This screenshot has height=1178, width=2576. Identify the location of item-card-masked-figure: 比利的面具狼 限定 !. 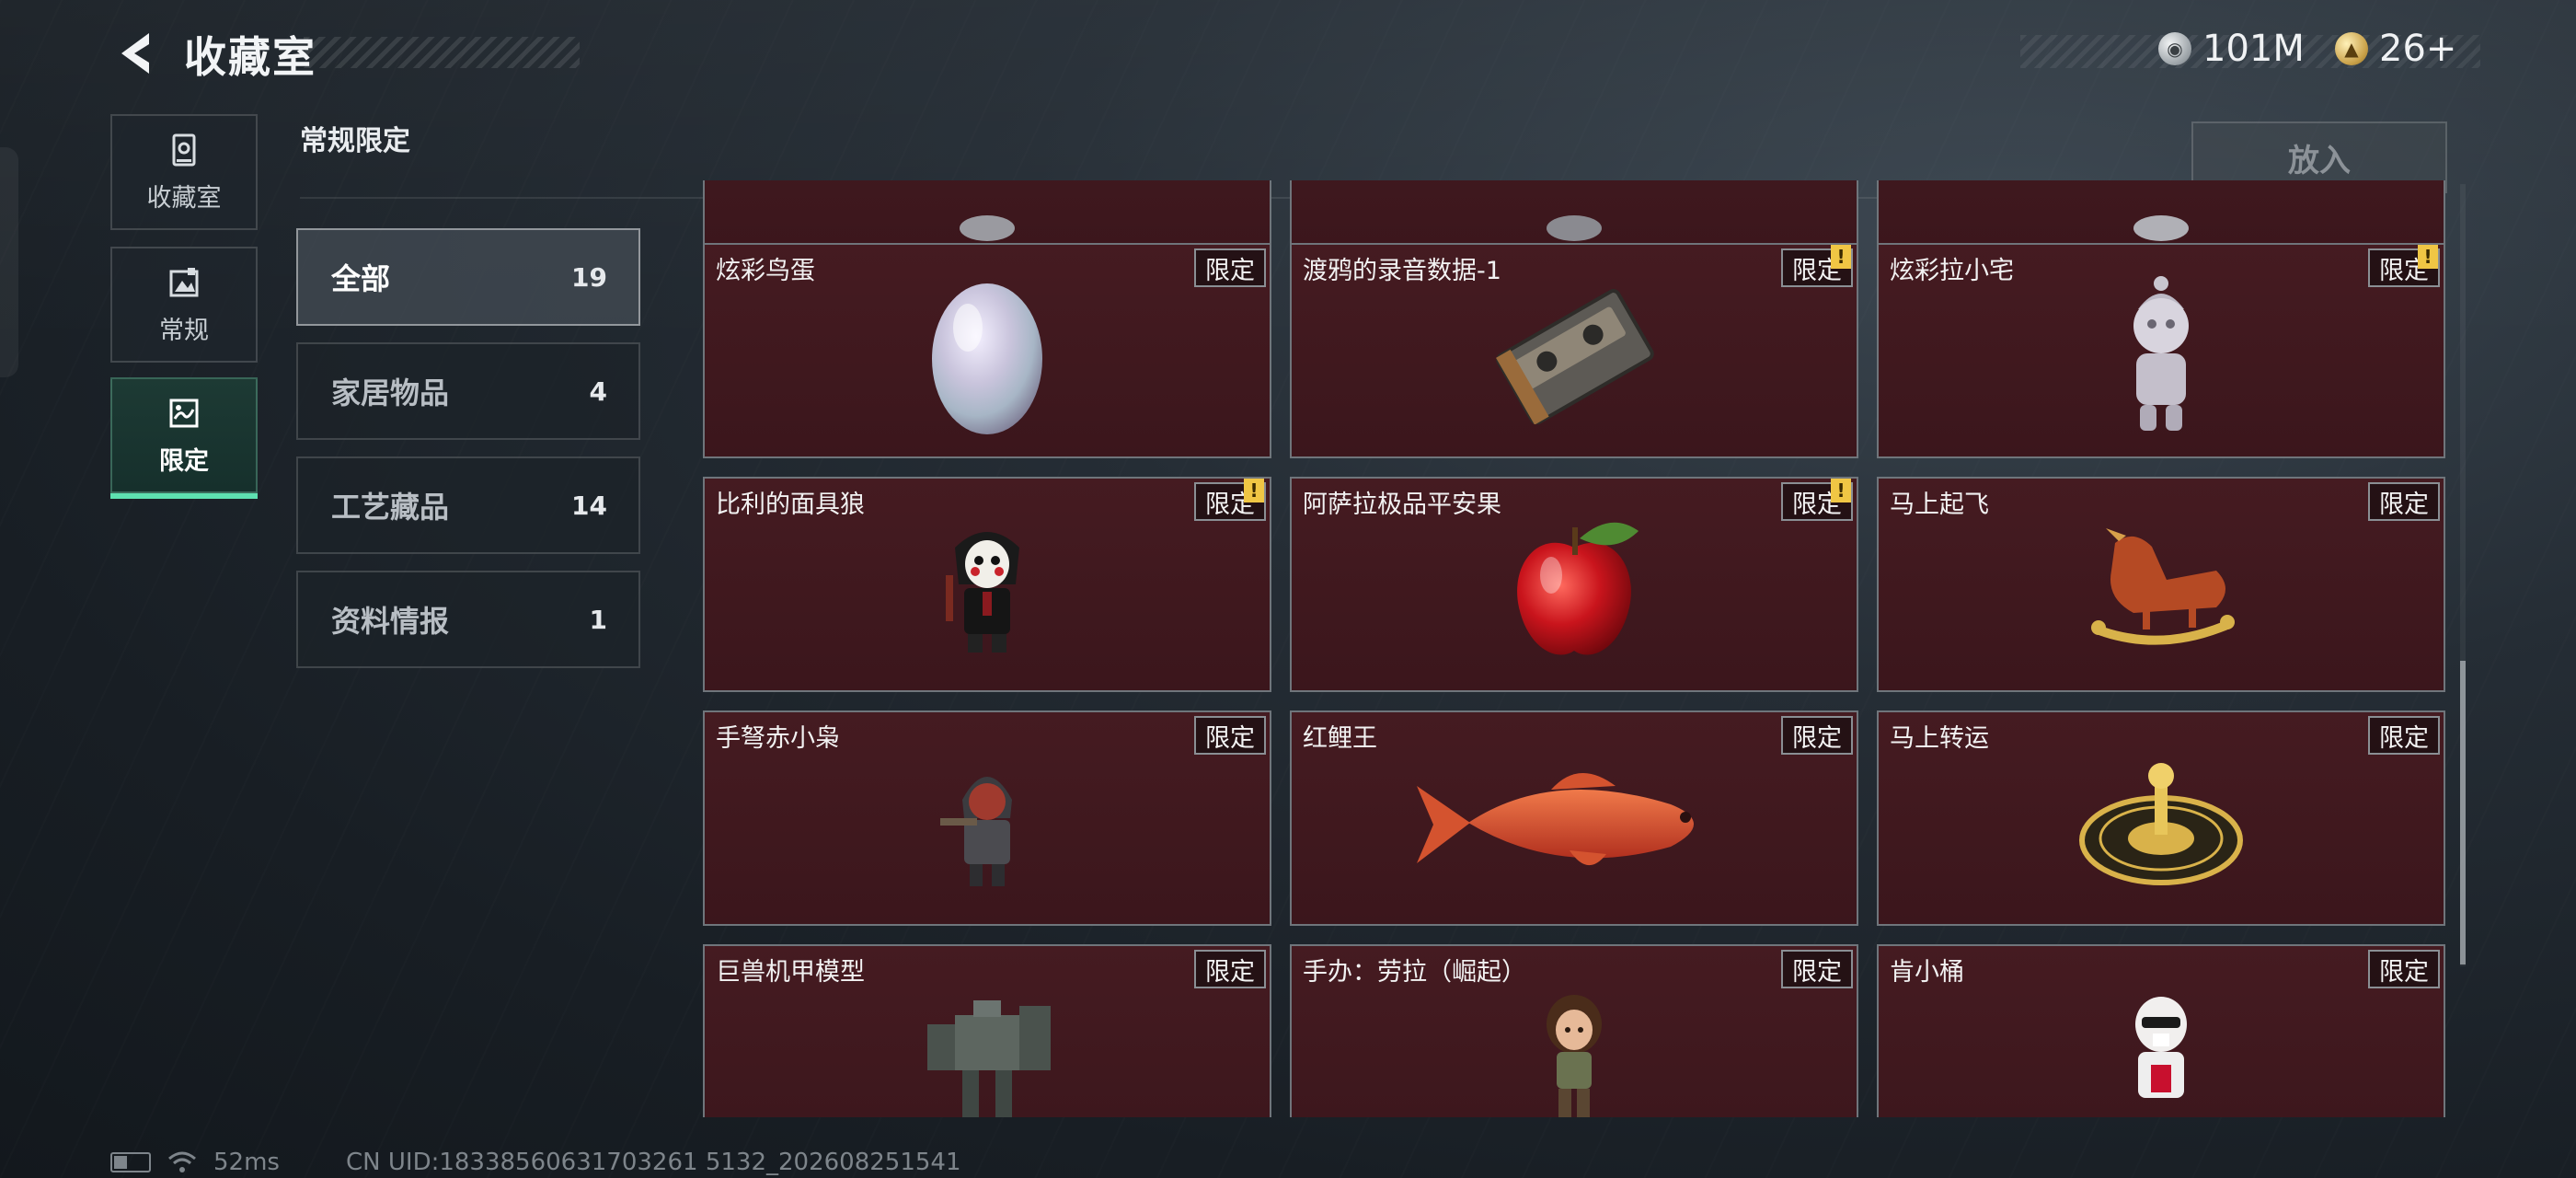
(987, 584).